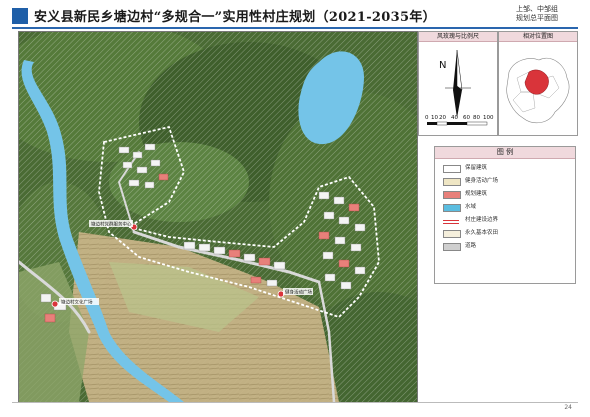 This screenshot has width=590, height=417. Describe the element at coordinates (482, 220) in the screenshot. I see `legend-label: 村庄建设边界` at that location.